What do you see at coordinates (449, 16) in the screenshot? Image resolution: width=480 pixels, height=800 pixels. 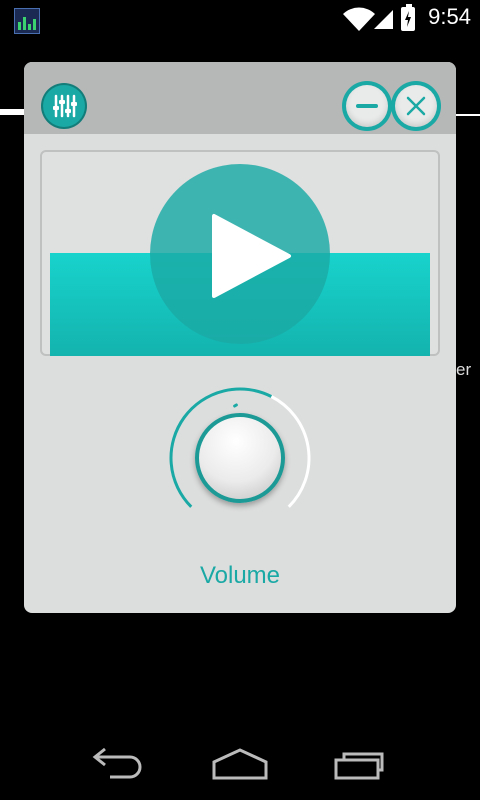 I see `status-clock: 9:54` at bounding box center [449, 16].